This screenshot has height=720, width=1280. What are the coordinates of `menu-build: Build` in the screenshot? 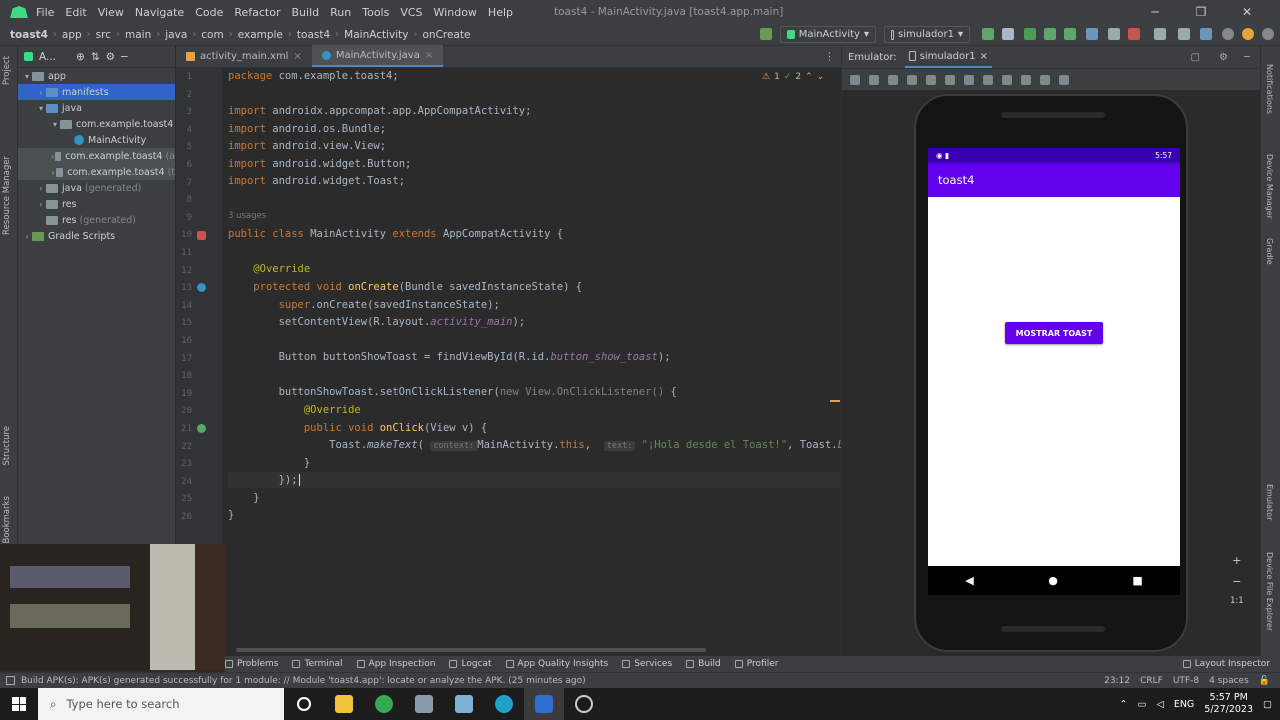 It's located at (306, 12).